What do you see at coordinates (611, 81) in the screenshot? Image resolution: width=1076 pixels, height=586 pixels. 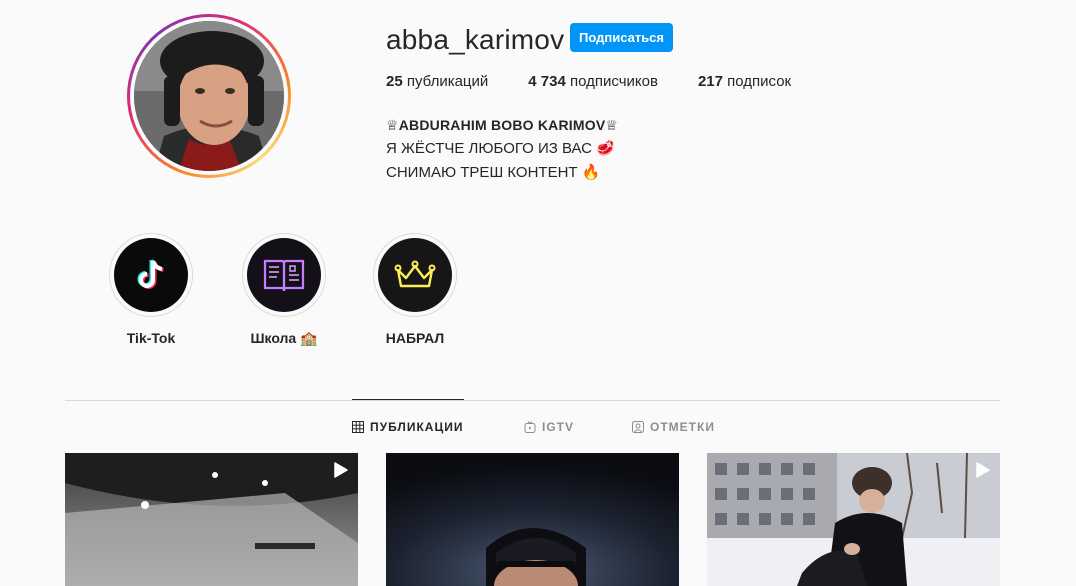 I see `followers-label: подписчиков` at bounding box center [611, 81].